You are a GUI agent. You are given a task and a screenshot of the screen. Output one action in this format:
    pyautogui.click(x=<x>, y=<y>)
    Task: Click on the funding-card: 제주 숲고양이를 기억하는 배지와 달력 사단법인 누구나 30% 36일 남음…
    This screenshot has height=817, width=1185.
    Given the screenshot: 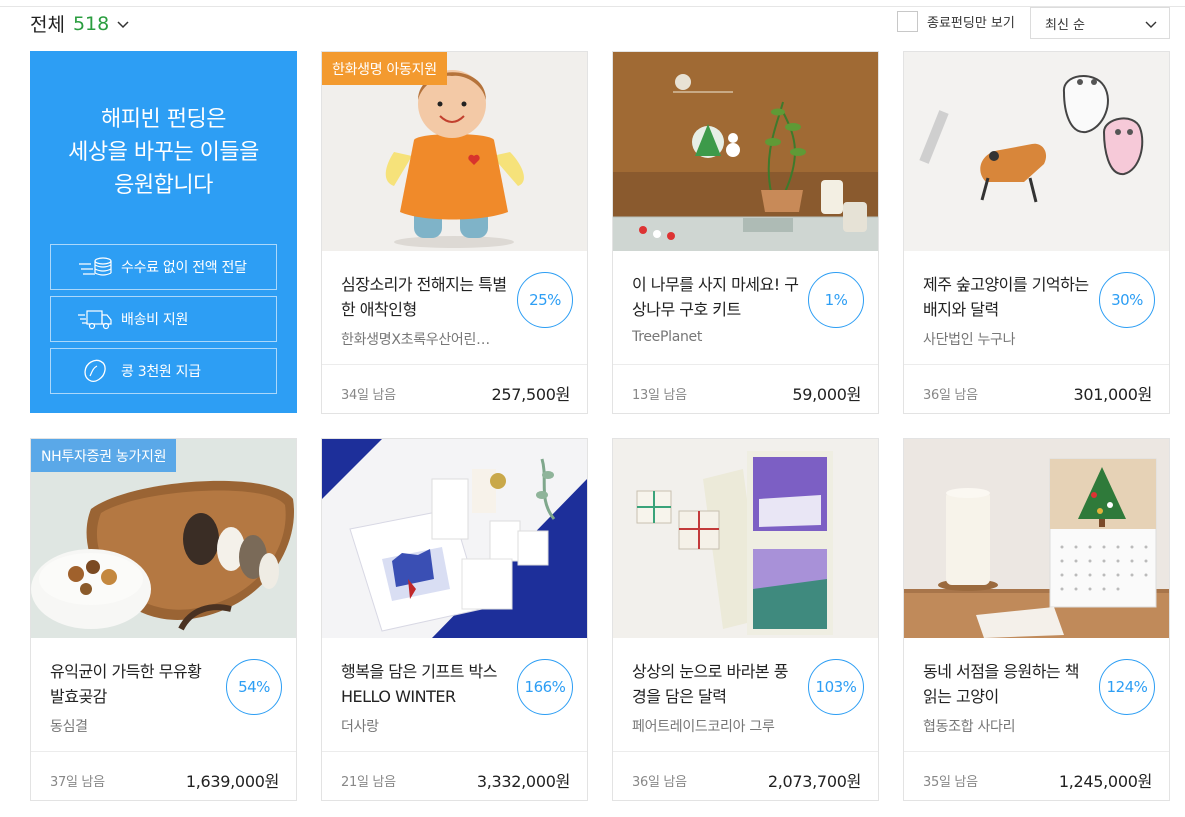 What is the action you would take?
    pyautogui.click(x=1036, y=232)
    